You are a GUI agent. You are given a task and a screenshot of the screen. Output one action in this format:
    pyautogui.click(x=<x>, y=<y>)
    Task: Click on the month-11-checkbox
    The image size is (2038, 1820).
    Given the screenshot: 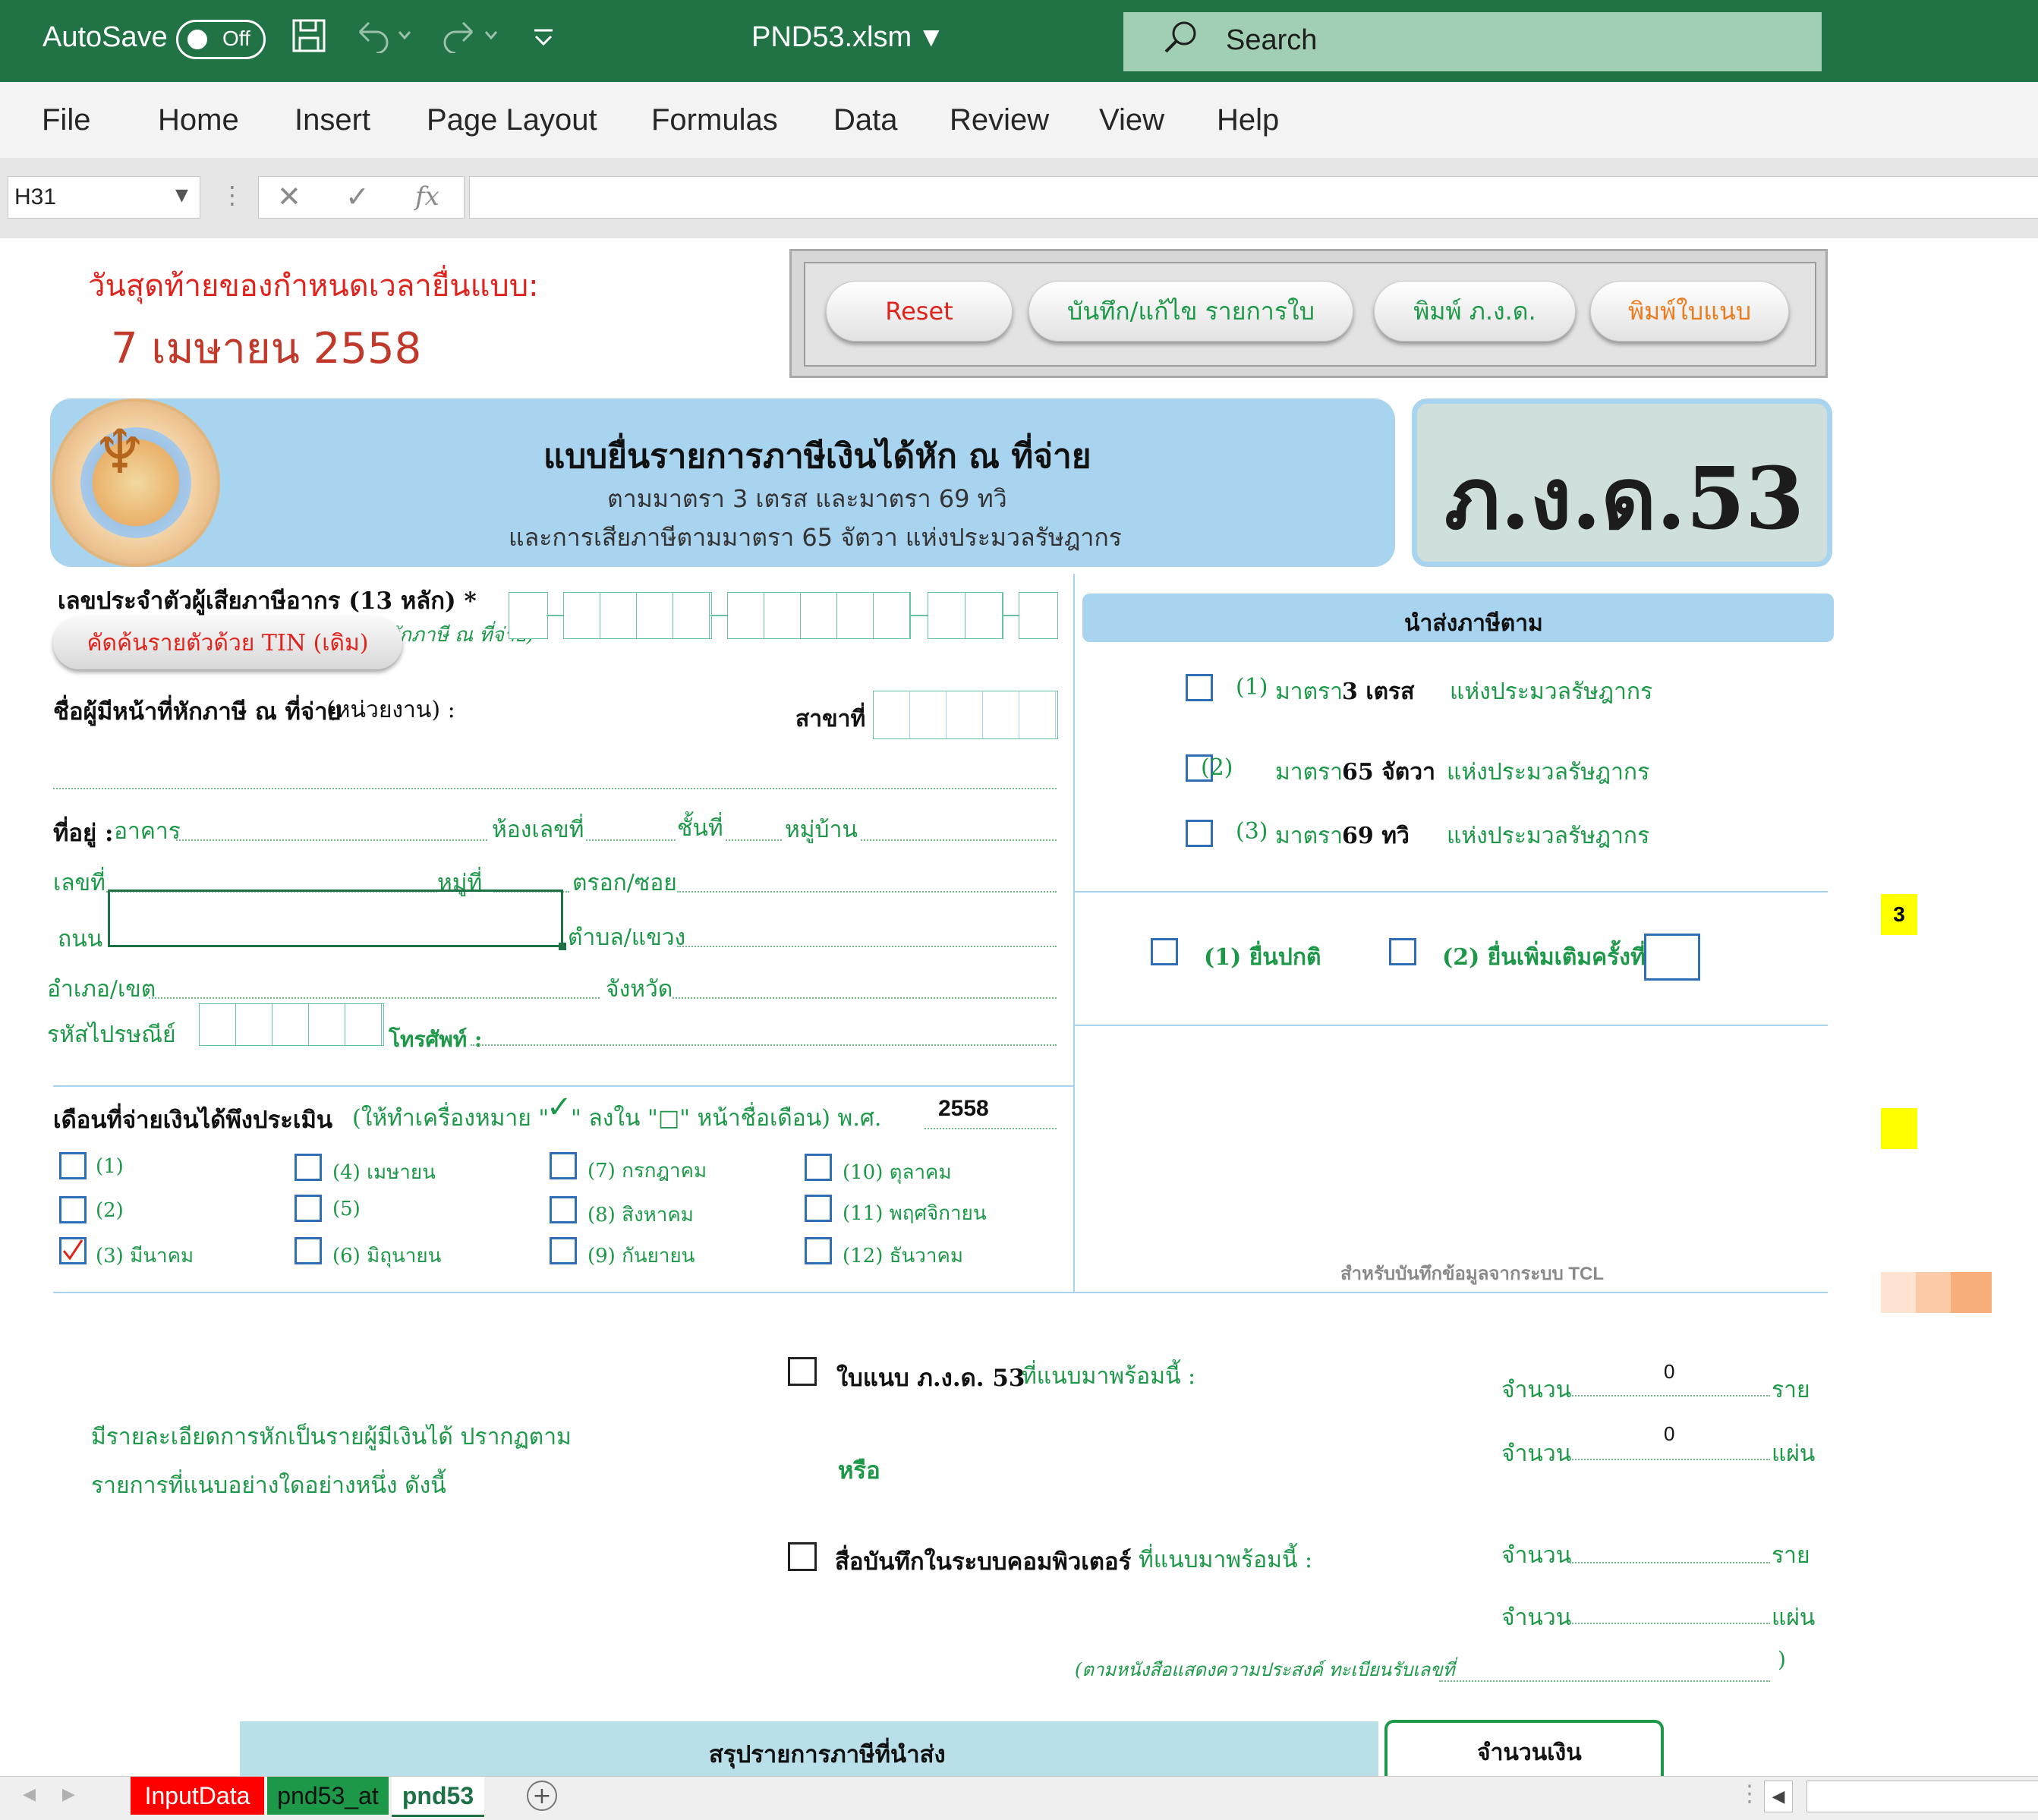 What is the action you would take?
    pyautogui.click(x=818, y=1208)
    